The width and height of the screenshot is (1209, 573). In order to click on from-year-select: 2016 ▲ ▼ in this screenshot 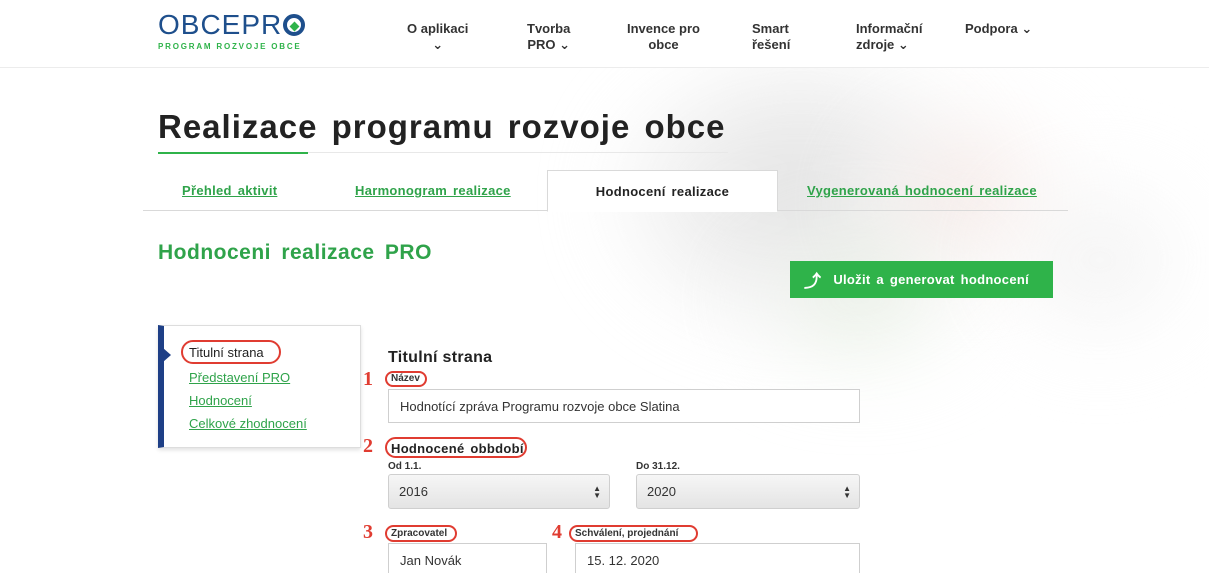, I will do `click(499, 491)`.